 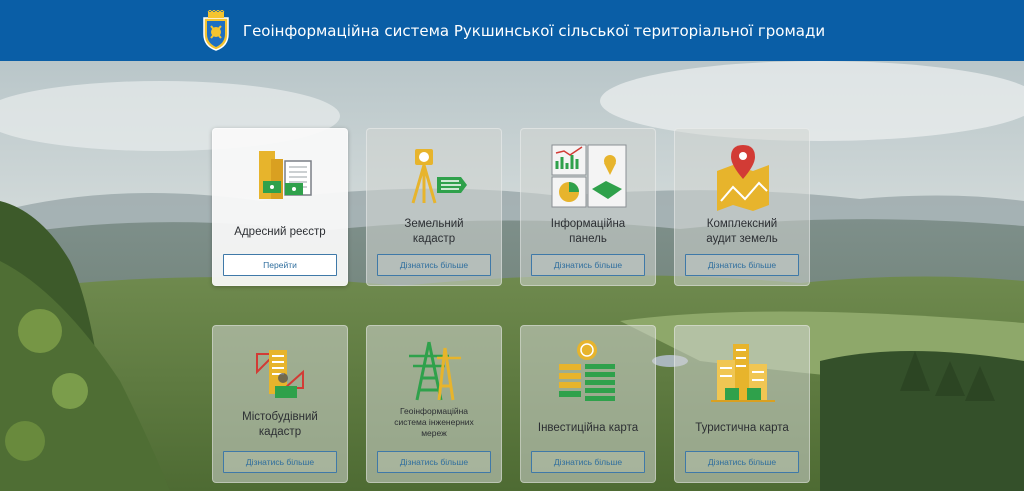 I want to click on card-address-registry: Адресний реєстр Перейти, so click(x=280, y=207).